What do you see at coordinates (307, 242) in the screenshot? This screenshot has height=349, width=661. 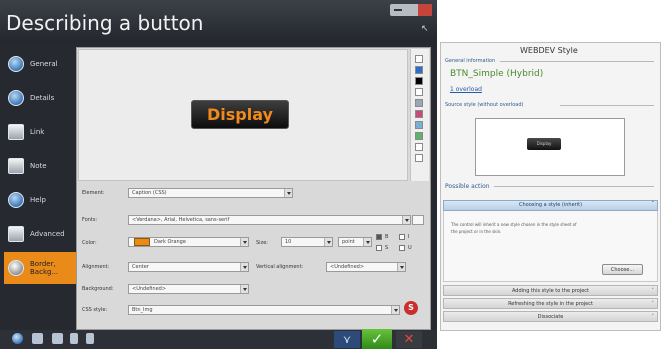 I see `size-combo: 10` at bounding box center [307, 242].